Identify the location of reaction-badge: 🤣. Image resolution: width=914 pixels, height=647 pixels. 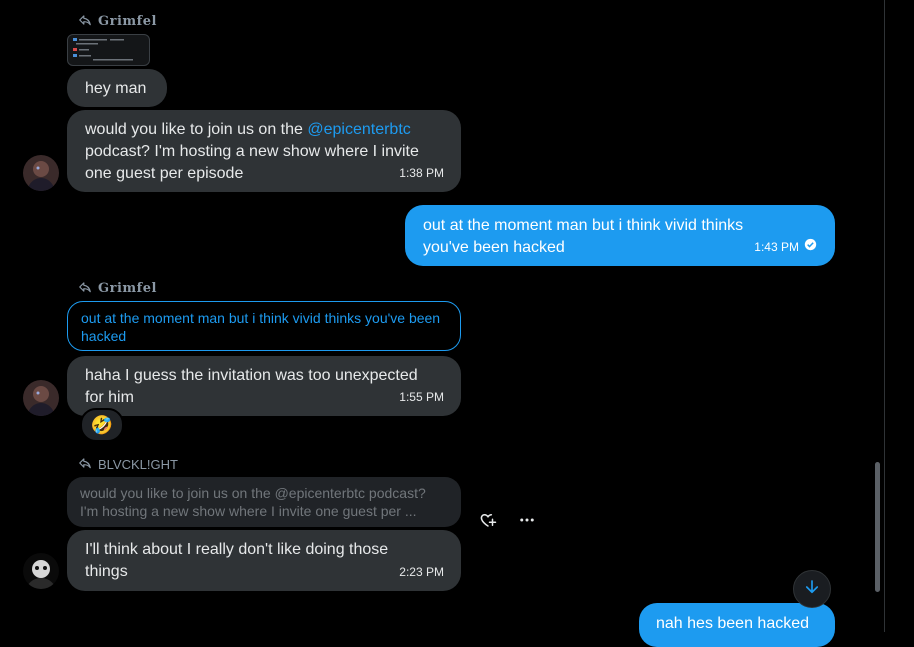
(102, 425).